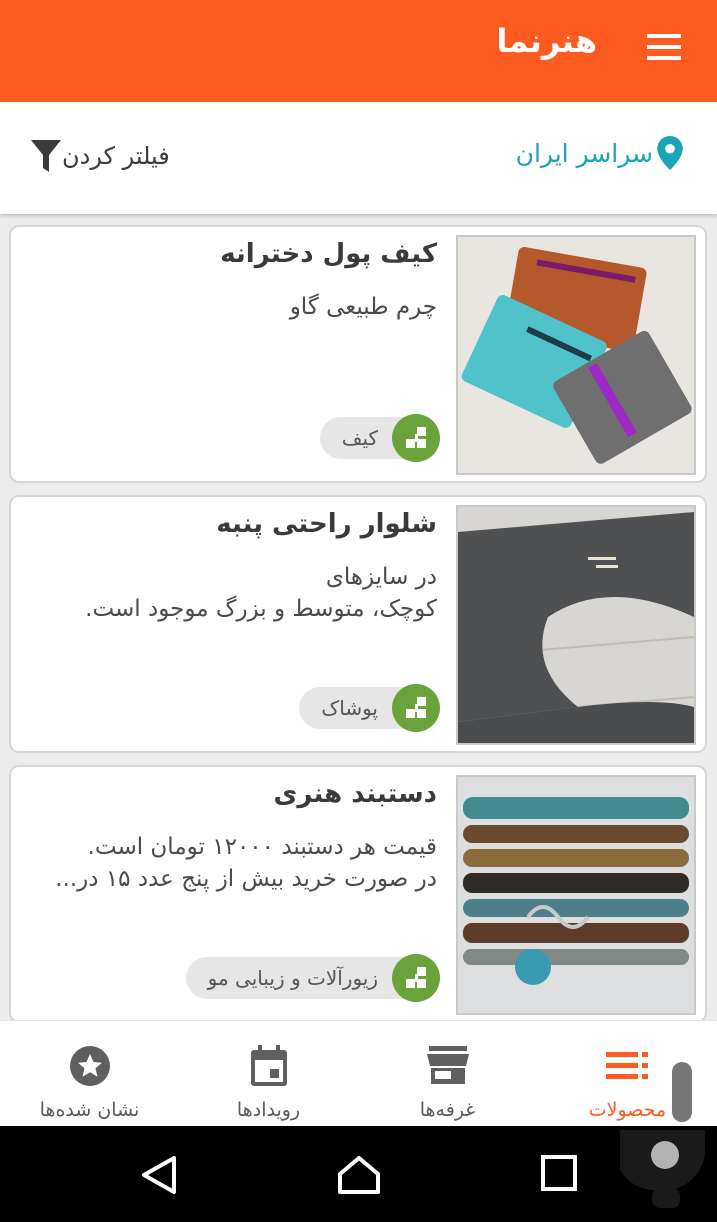 The height and width of the screenshot is (1222, 717). Describe the element at coordinates (159, 1175) in the screenshot. I see `back-icon` at that location.